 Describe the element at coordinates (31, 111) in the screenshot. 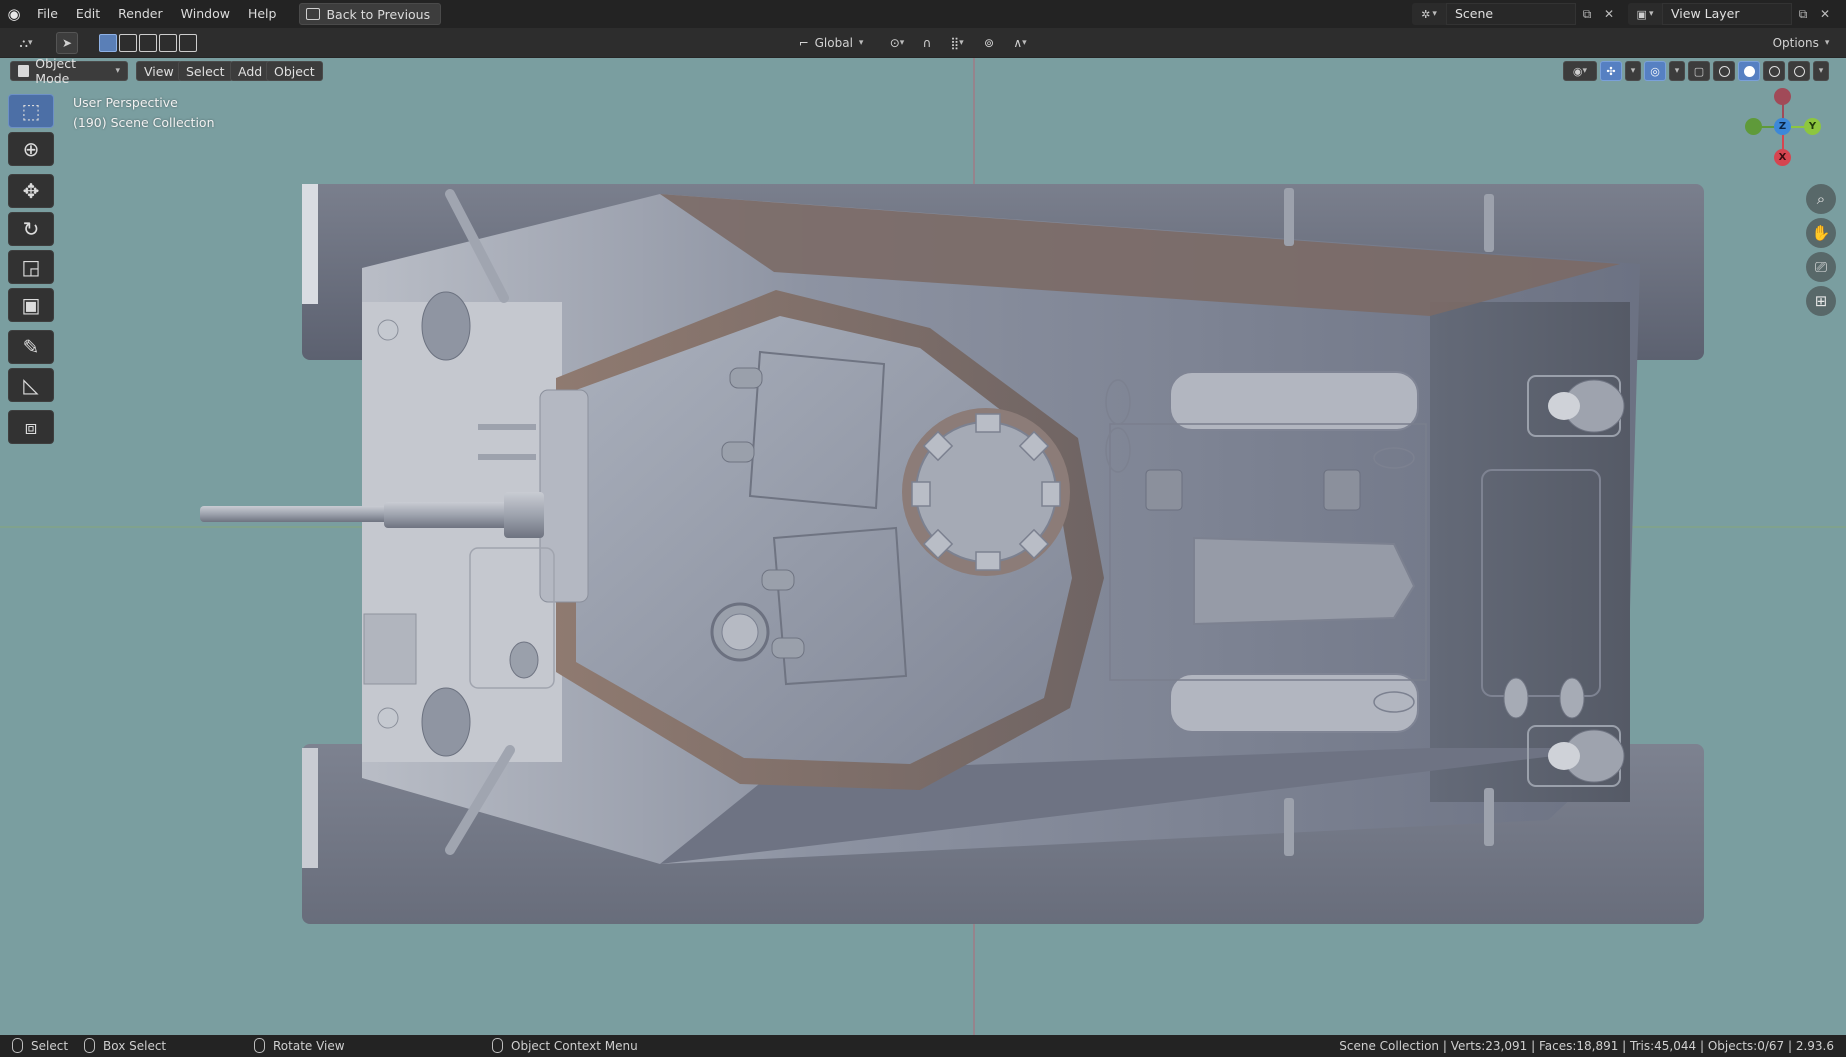

I see `tool-select-box: ⬚` at that location.